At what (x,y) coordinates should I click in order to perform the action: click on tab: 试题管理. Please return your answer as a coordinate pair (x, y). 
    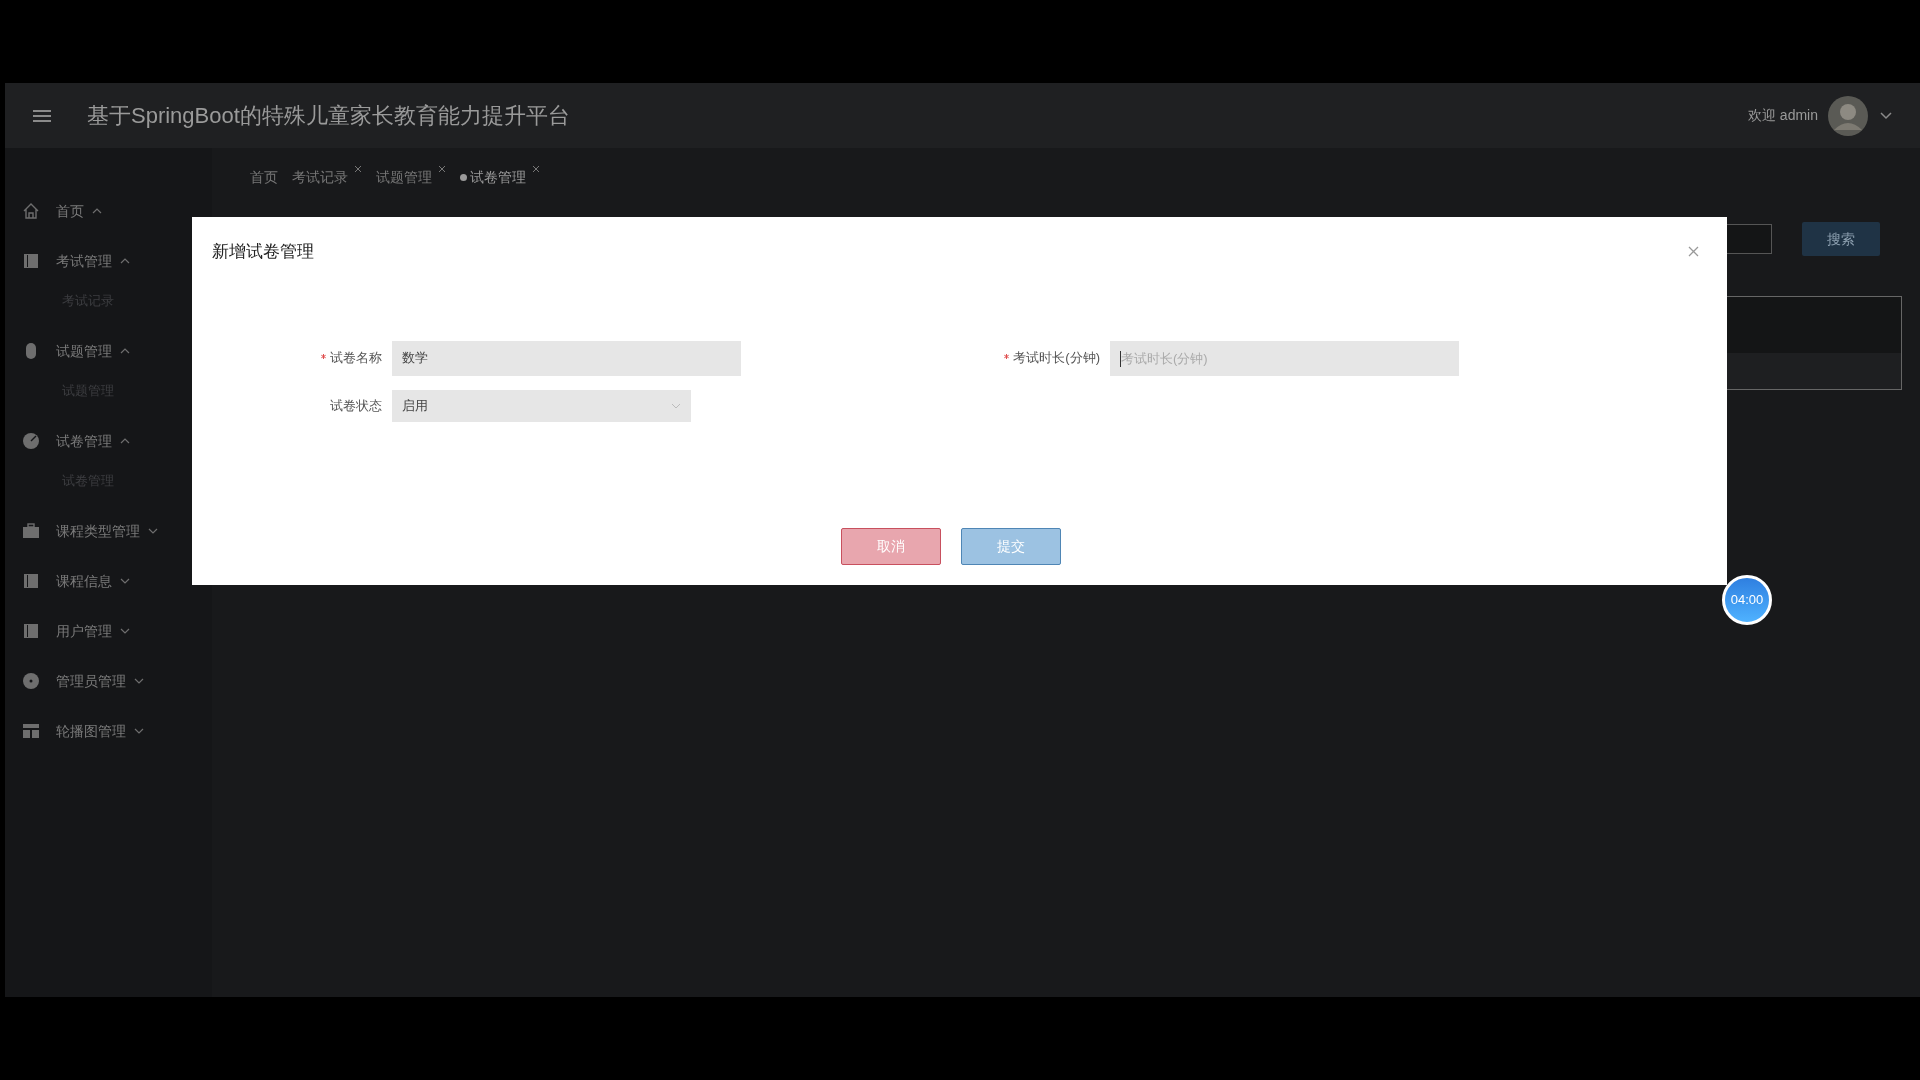
    Looking at the image, I should click on (404, 177).